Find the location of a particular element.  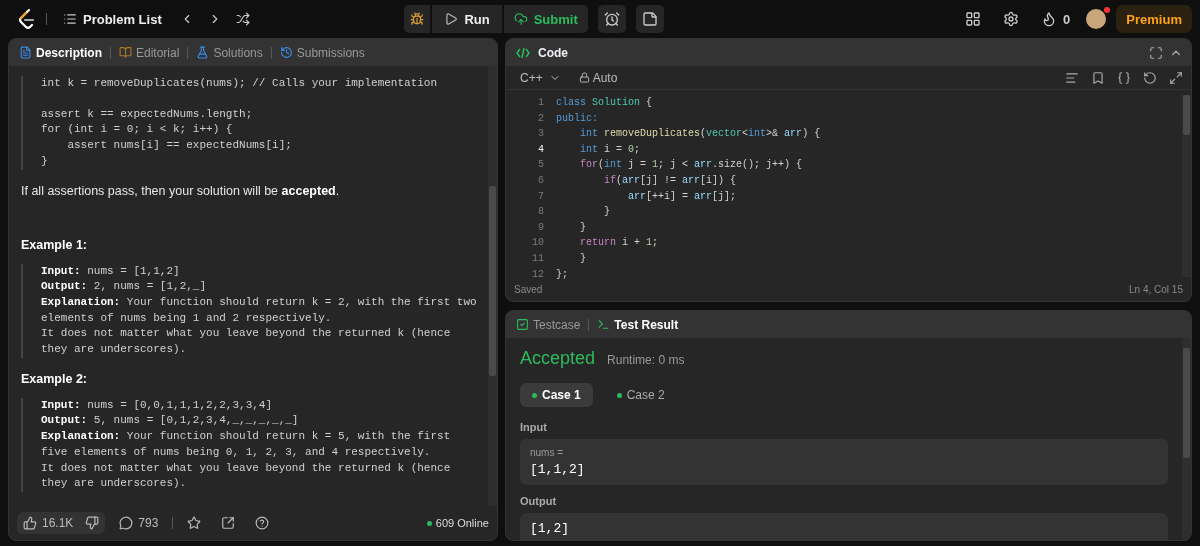

code-line: int i = 0; is located at coordinates (610, 149).